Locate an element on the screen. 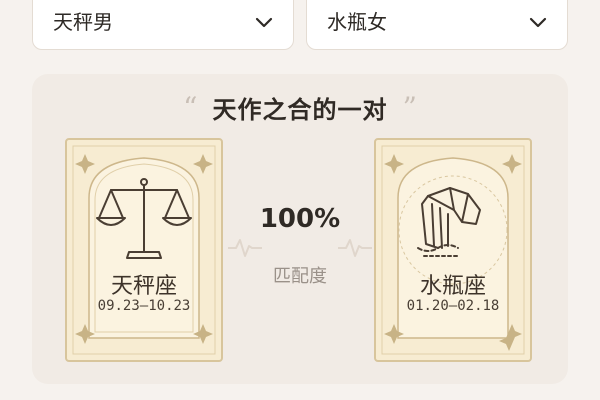 Image resolution: width=600 pixels, height=400 pixels. sign-dates: 01.20–02.18 is located at coordinates (453, 306).